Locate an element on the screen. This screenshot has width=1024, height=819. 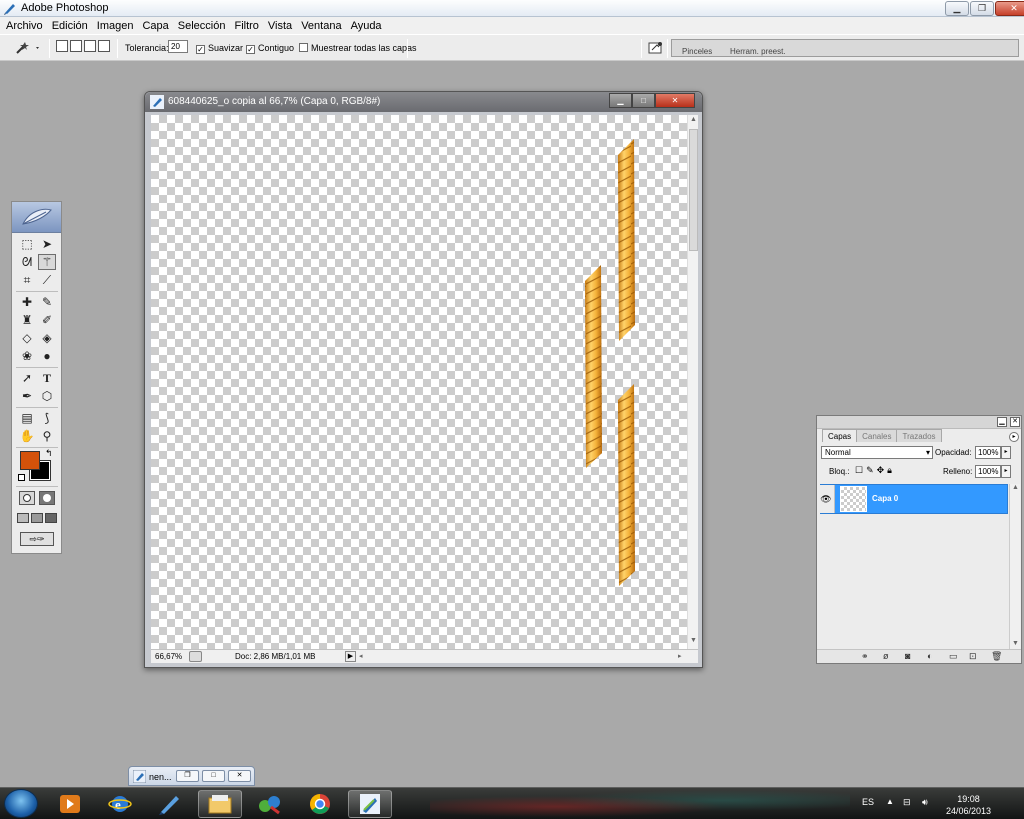
lasso-tool-icon: ᘛ is located at coordinates (27, 262).